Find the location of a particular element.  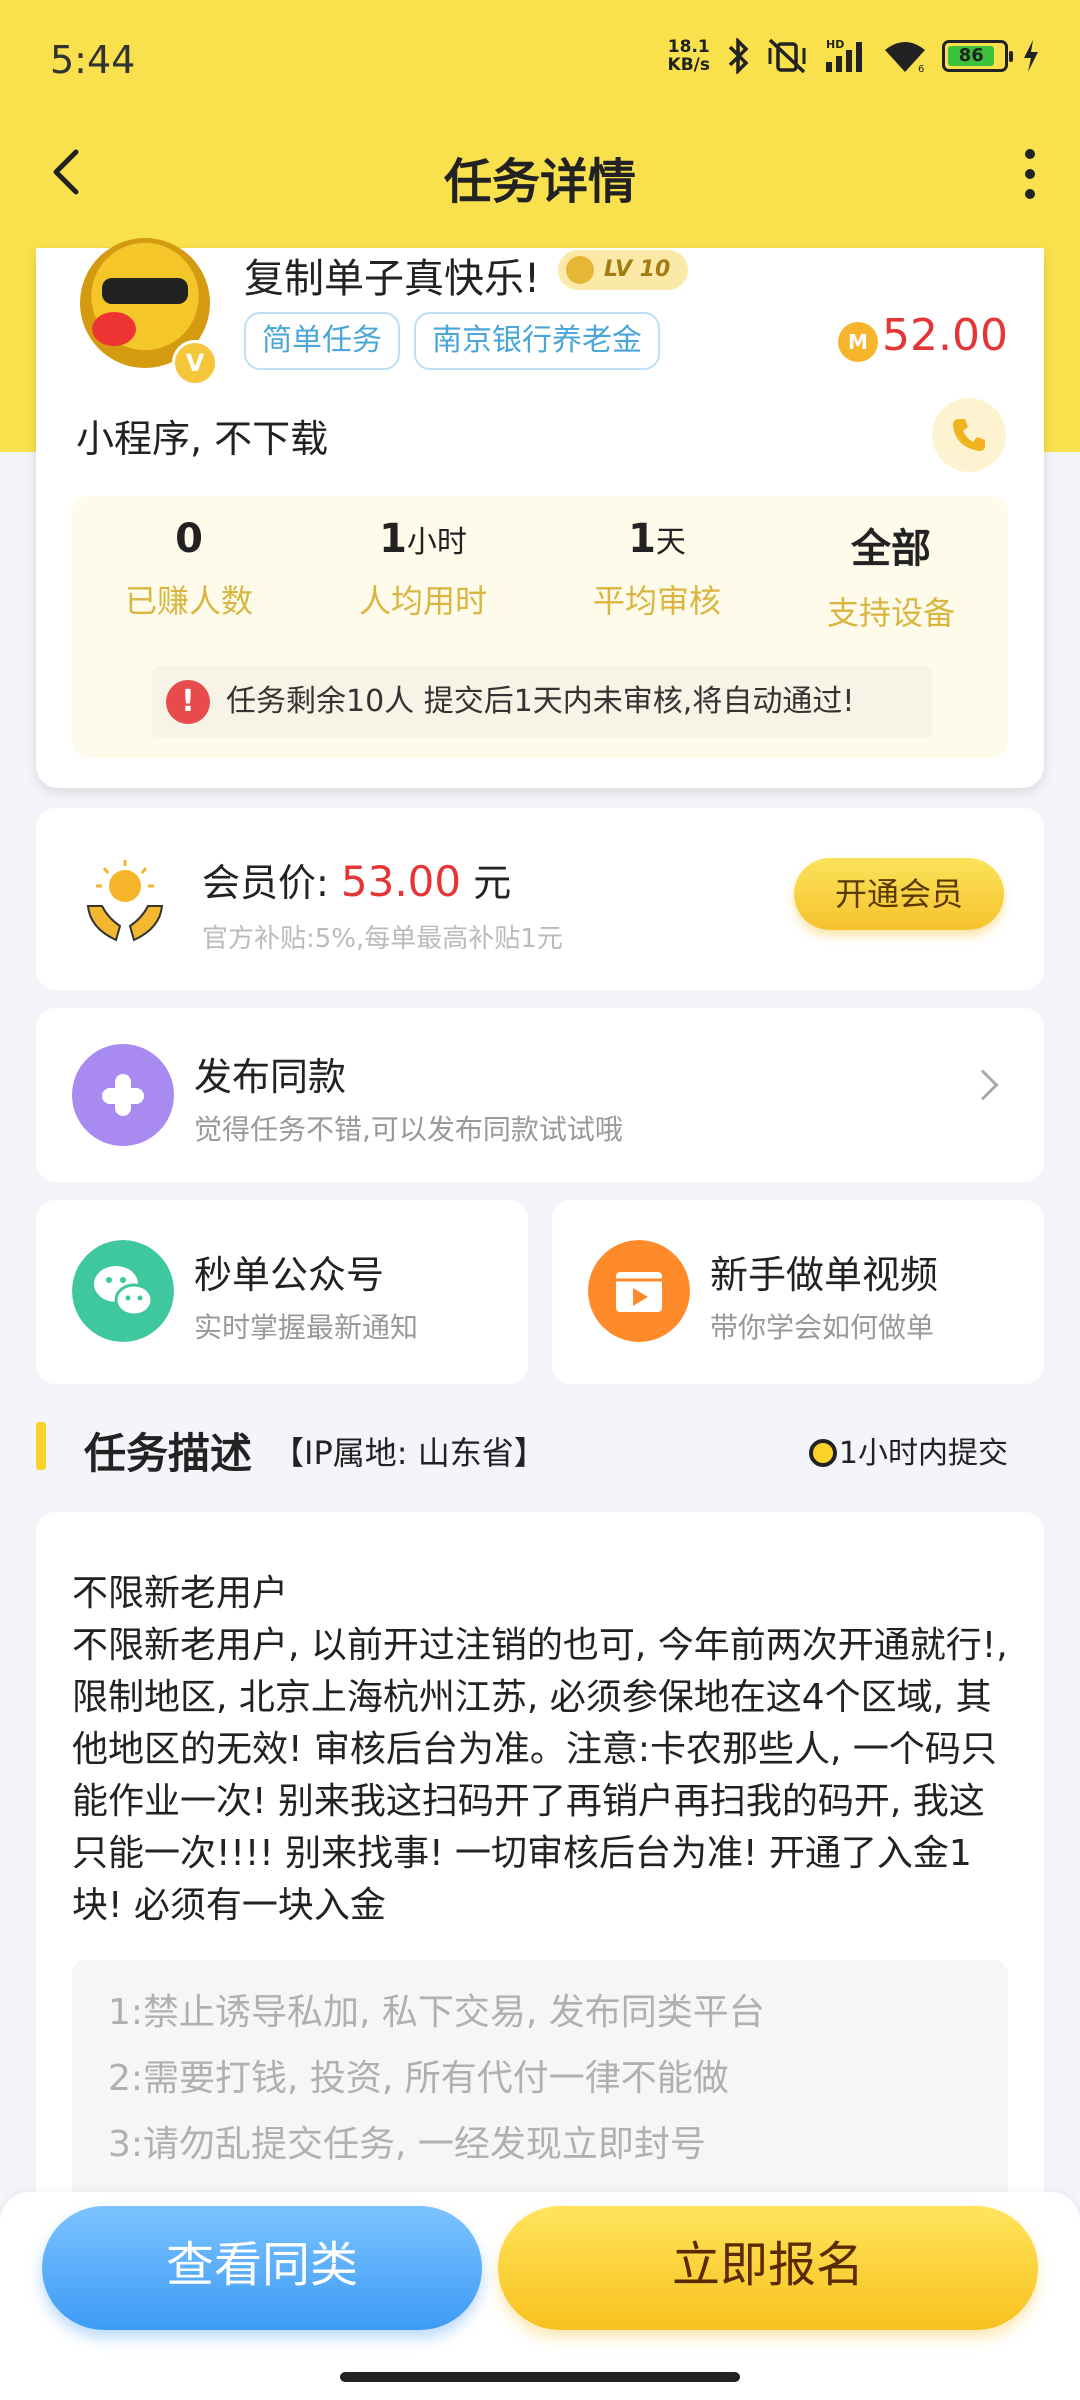

signal-icon: HD is located at coordinates (844, 55).